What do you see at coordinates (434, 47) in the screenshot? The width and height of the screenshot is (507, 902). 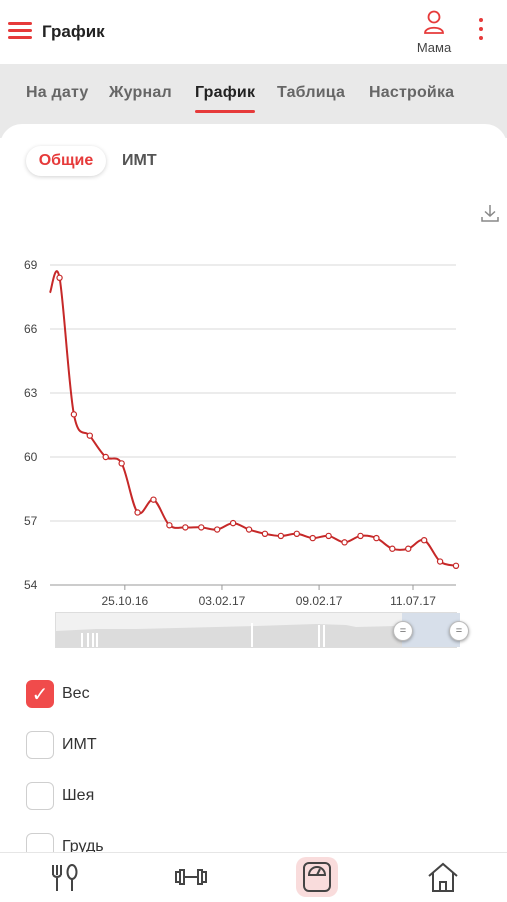 I see `profile-name: Мама` at bounding box center [434, 47].